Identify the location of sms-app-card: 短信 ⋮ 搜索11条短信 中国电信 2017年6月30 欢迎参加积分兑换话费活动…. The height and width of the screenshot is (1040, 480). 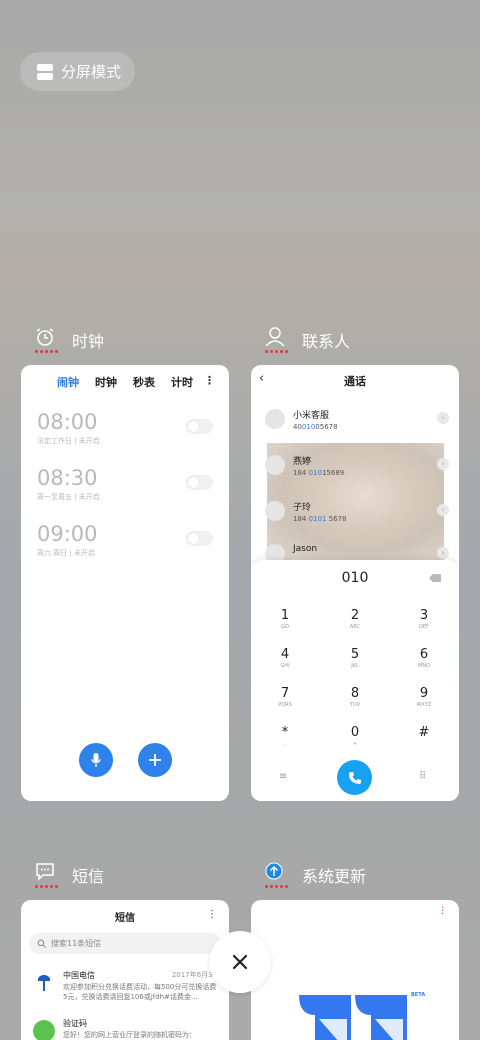
(125, 970).